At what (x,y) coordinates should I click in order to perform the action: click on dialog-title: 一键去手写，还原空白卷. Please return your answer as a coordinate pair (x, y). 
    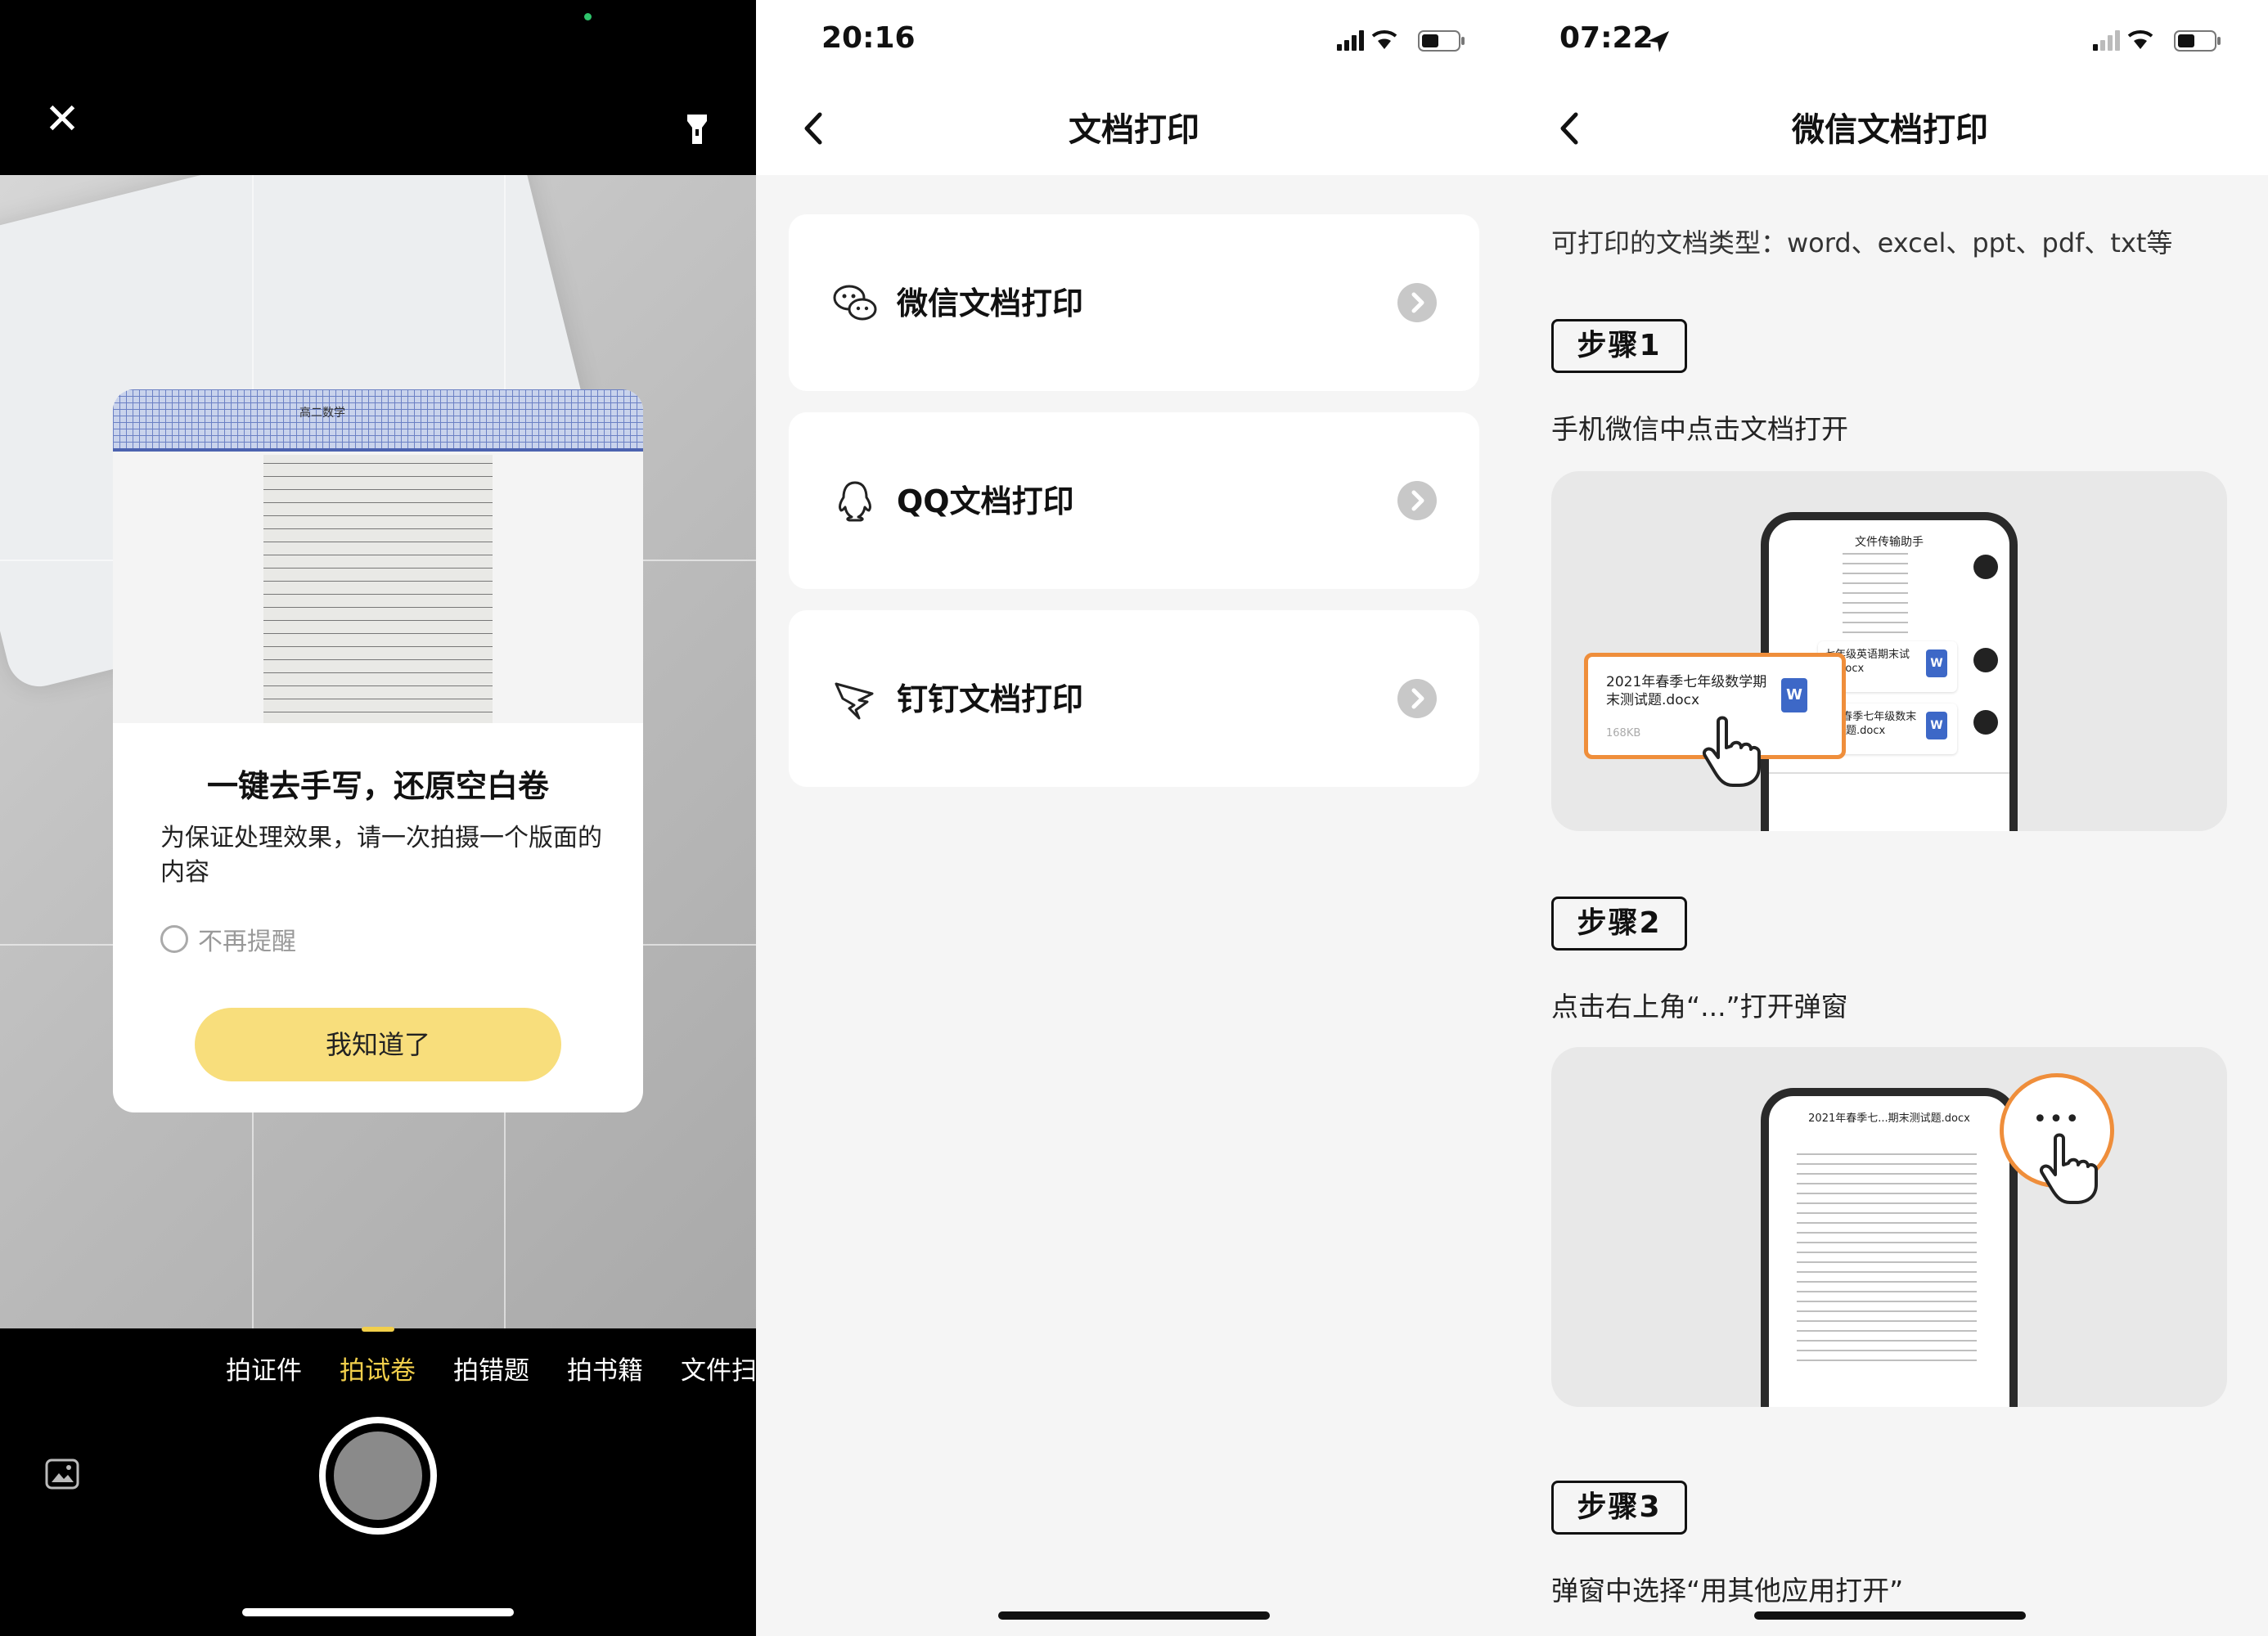
    Looking at the image, I should click on (378, 786).